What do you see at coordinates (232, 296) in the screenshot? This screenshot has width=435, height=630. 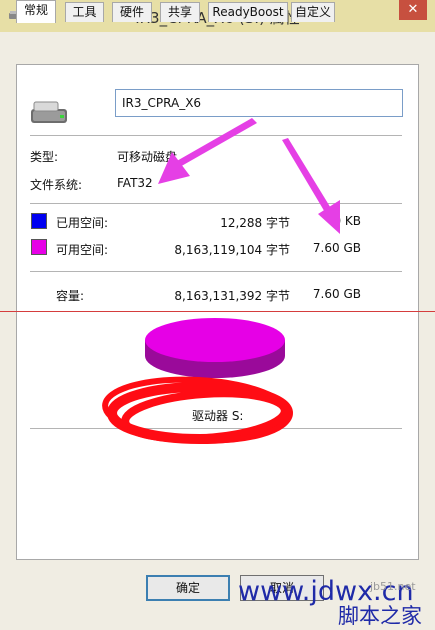 I see `capacity-bytes: 8,163,131,392 字节` at bounding box center [232, 296].